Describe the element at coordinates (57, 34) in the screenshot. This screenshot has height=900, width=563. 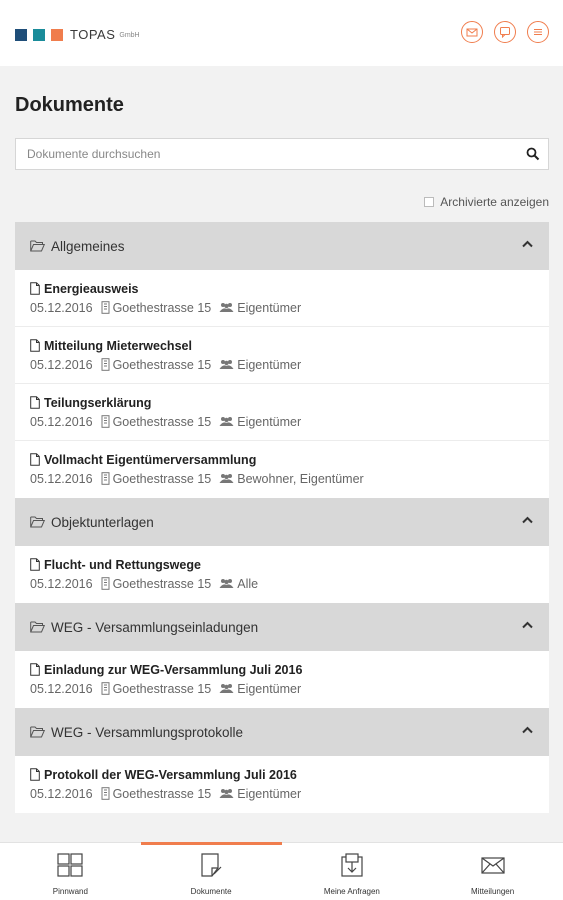
I see `logo-square-orange` at that location.